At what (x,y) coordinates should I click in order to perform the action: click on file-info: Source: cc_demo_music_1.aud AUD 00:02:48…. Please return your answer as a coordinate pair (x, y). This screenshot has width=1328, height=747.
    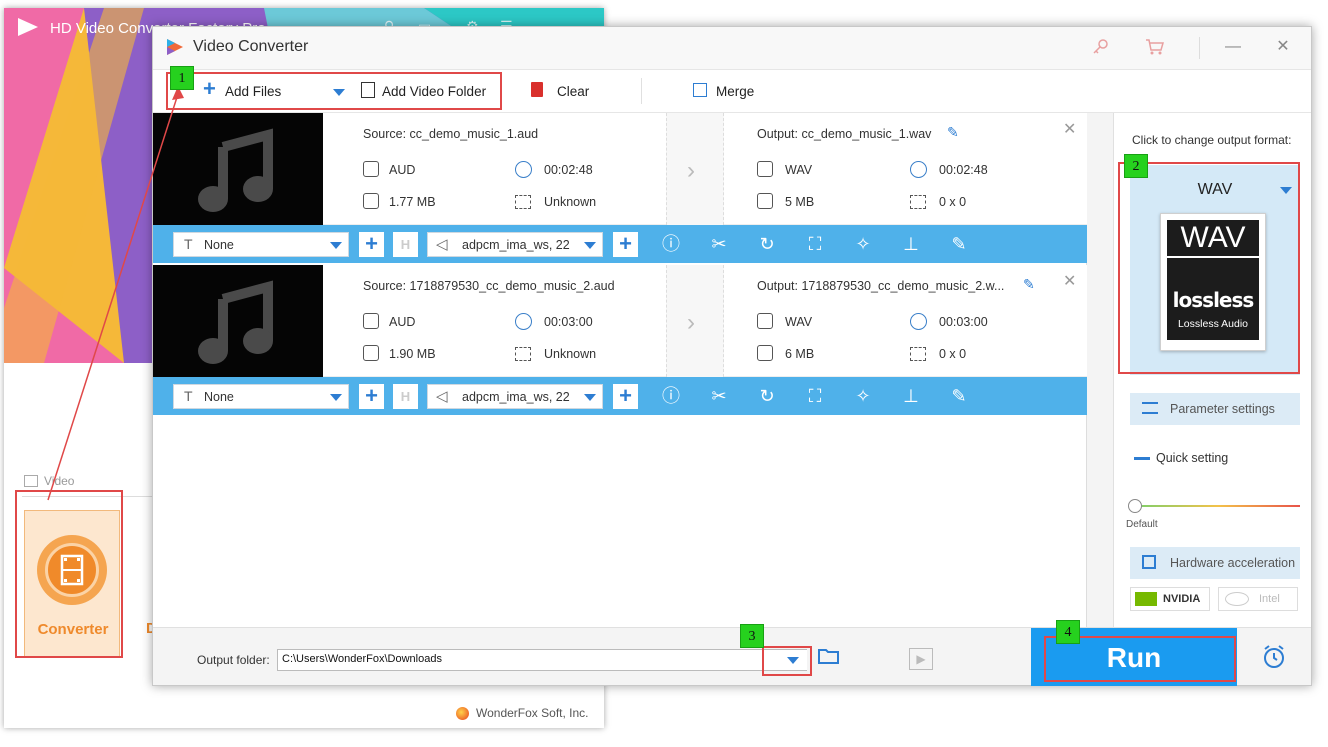
    Looking at the image, I should click on (620, 169).